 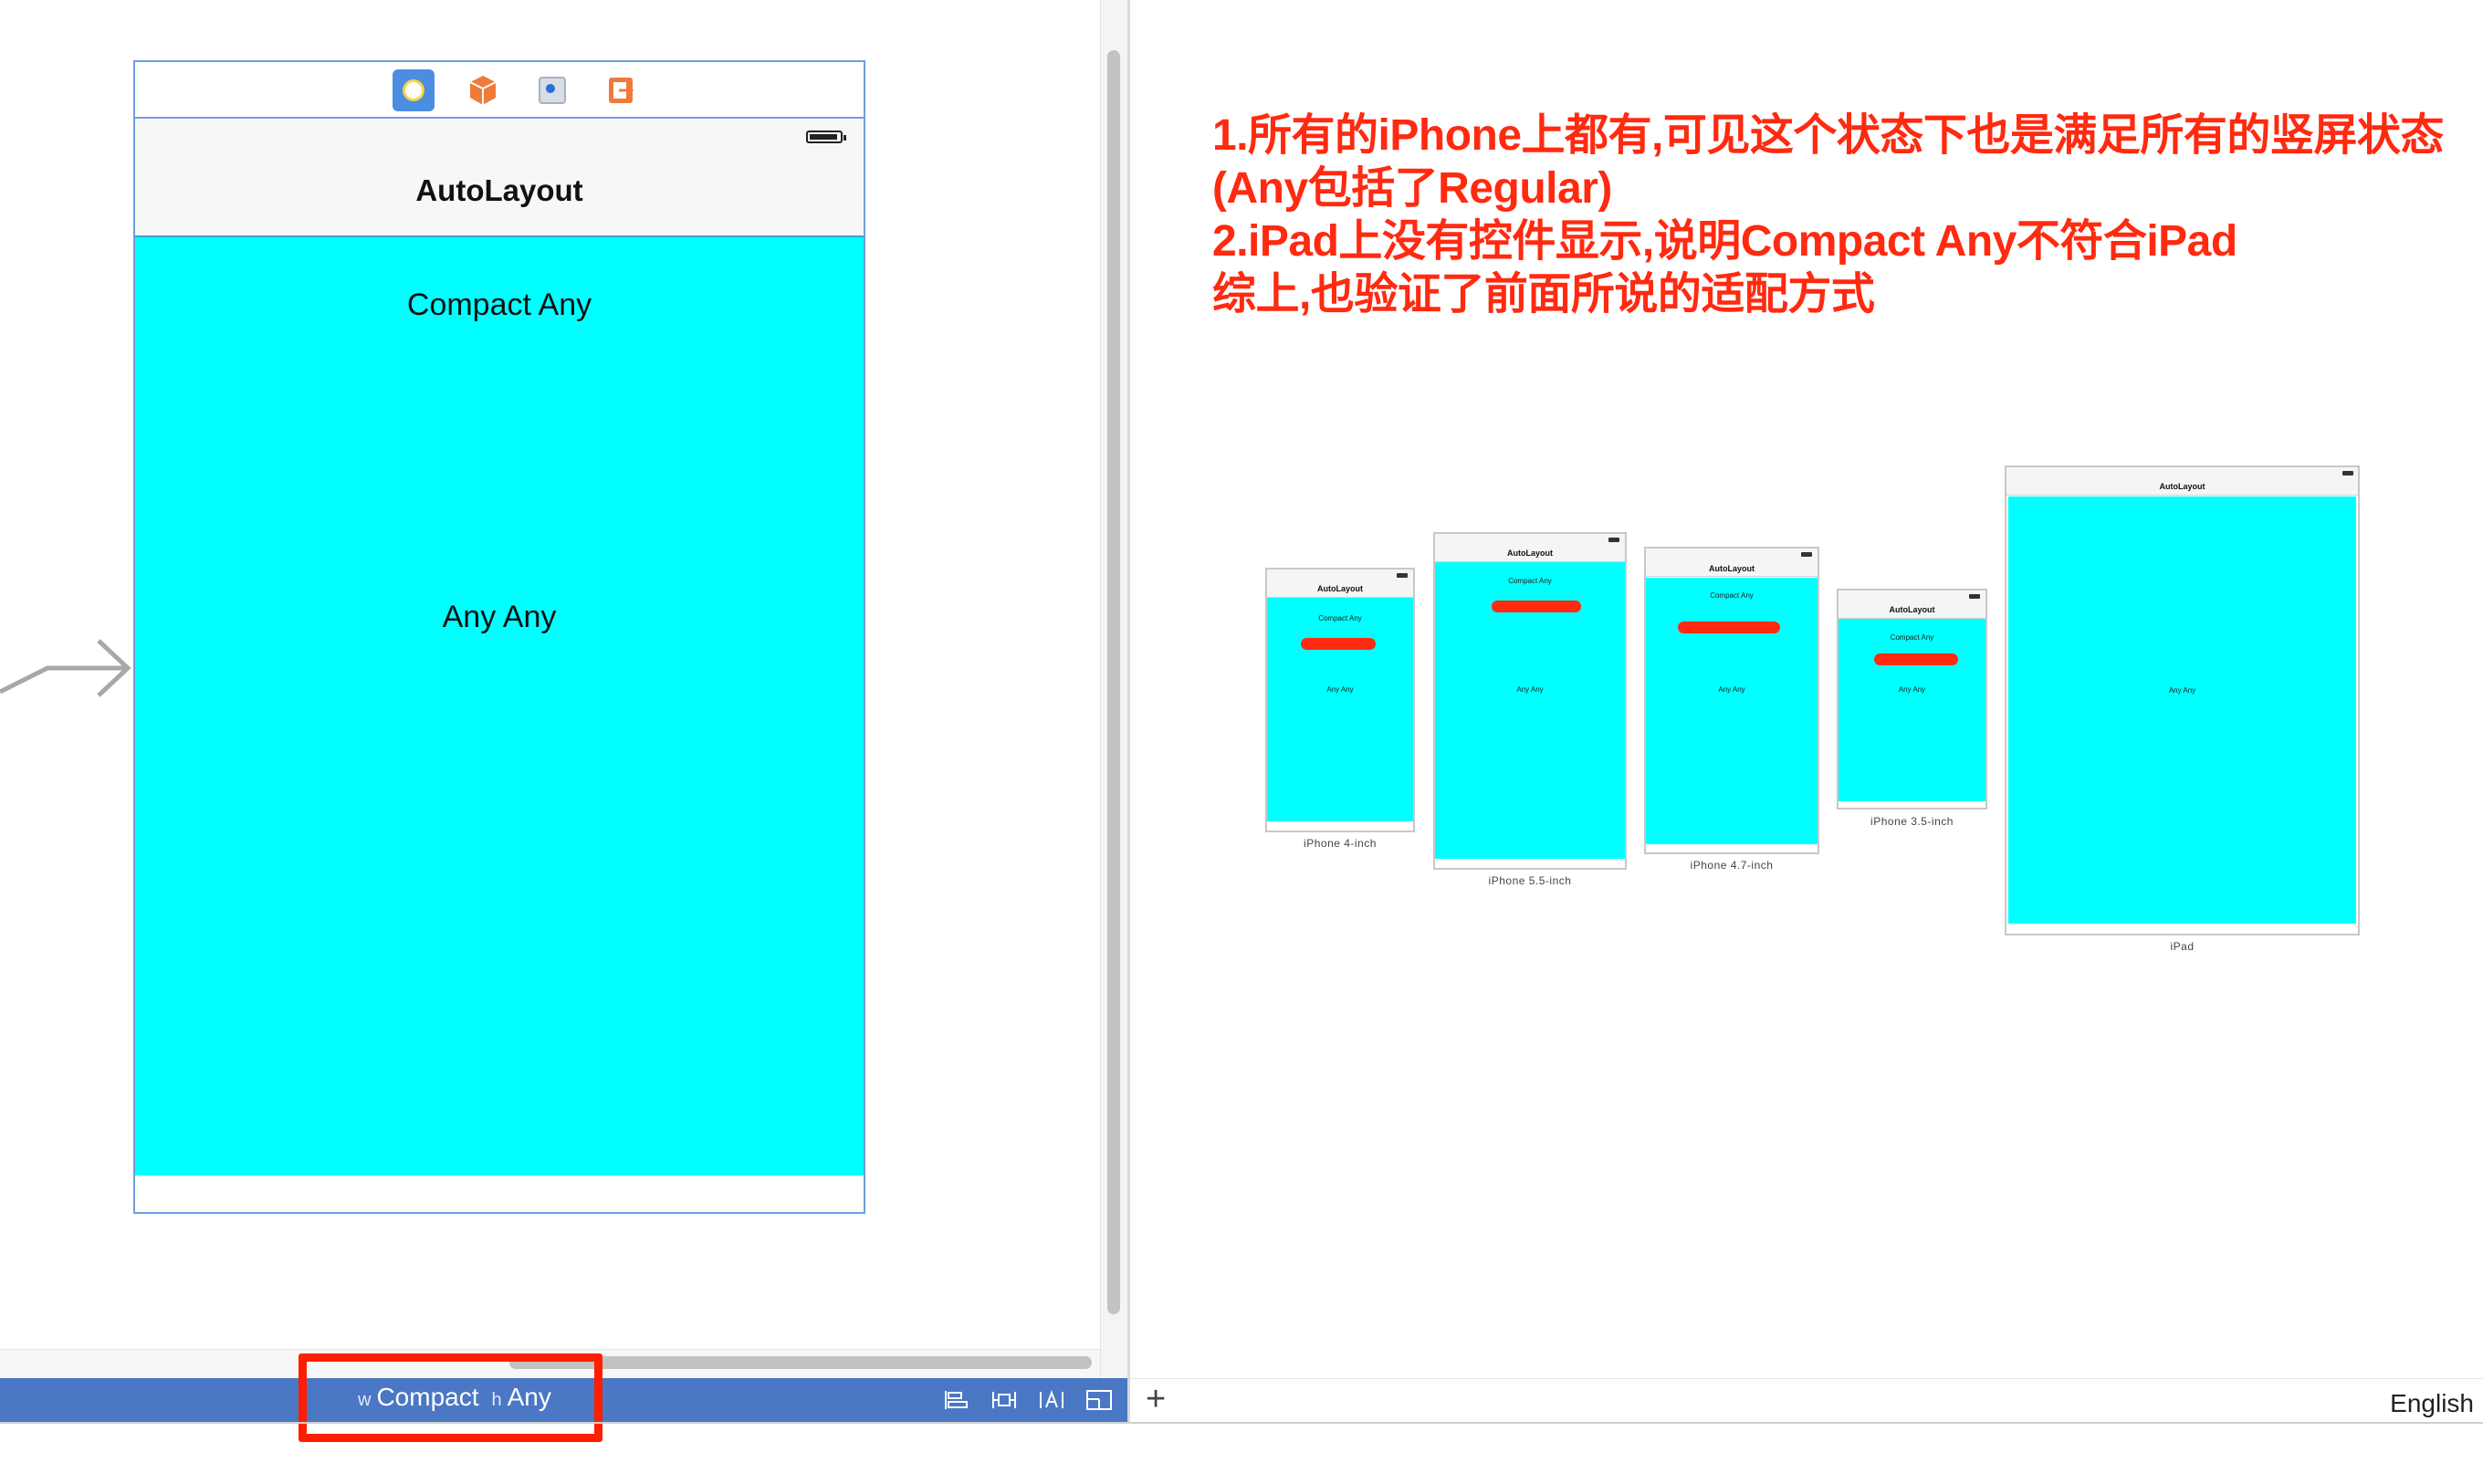 What do you see at coordinates (1912, 821) in the screenshot?
I see `device-name: iPhone 3.5-inch` at bounding box center [1912, 821].